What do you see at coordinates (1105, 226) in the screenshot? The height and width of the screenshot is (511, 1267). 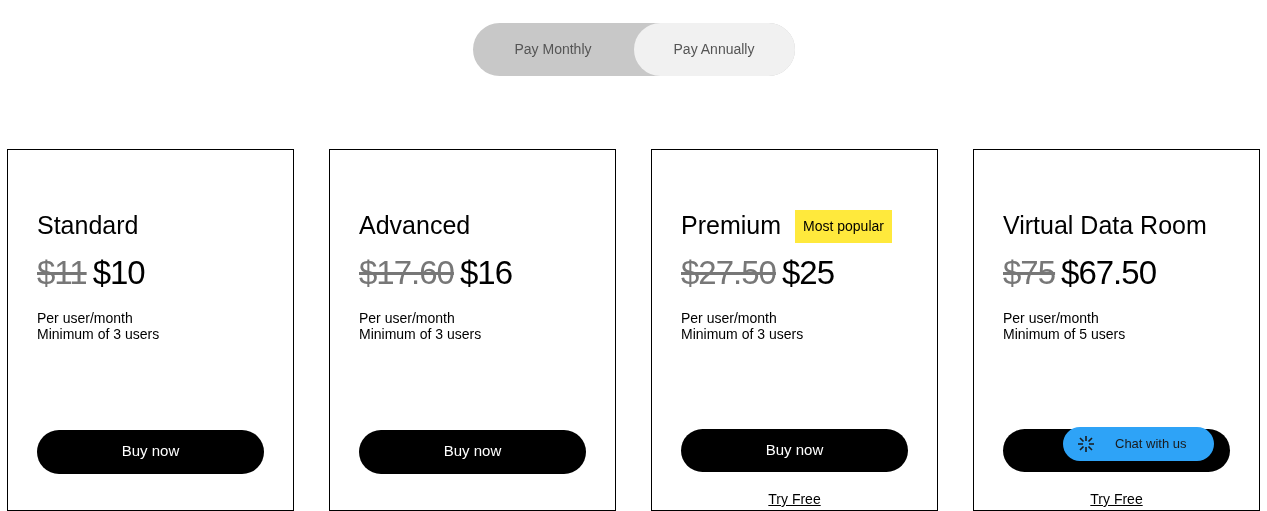 I see `plan-name: Virtual Data Room` at bounding box center [1105, 226].